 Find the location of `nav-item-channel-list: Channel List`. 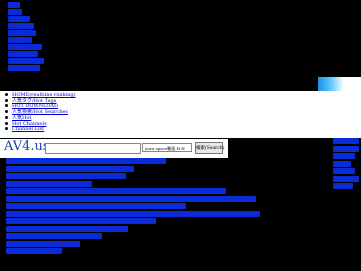

nav-item-channel-list: Channel List is located at coordinates (183, 129).